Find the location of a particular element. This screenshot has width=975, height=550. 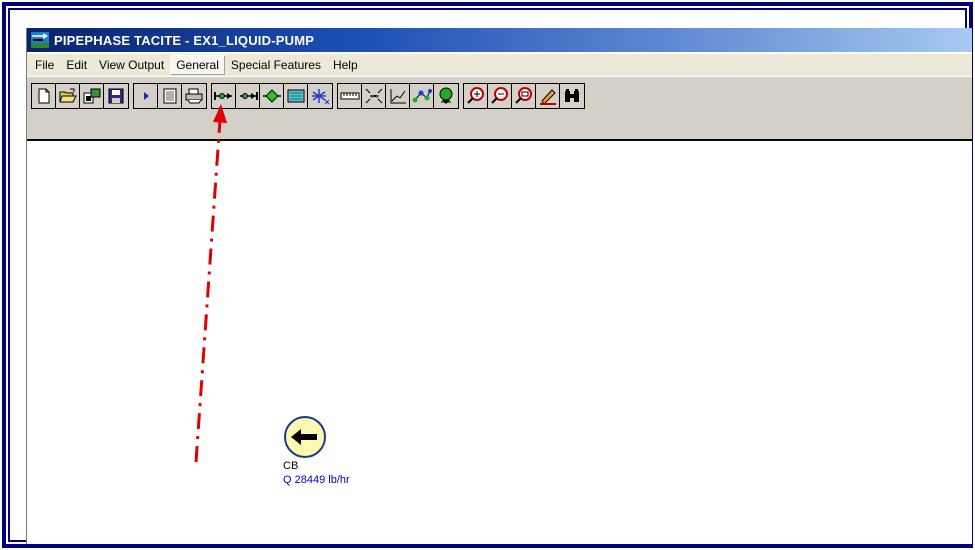

file-button-group is located at coordinates (80, 96).